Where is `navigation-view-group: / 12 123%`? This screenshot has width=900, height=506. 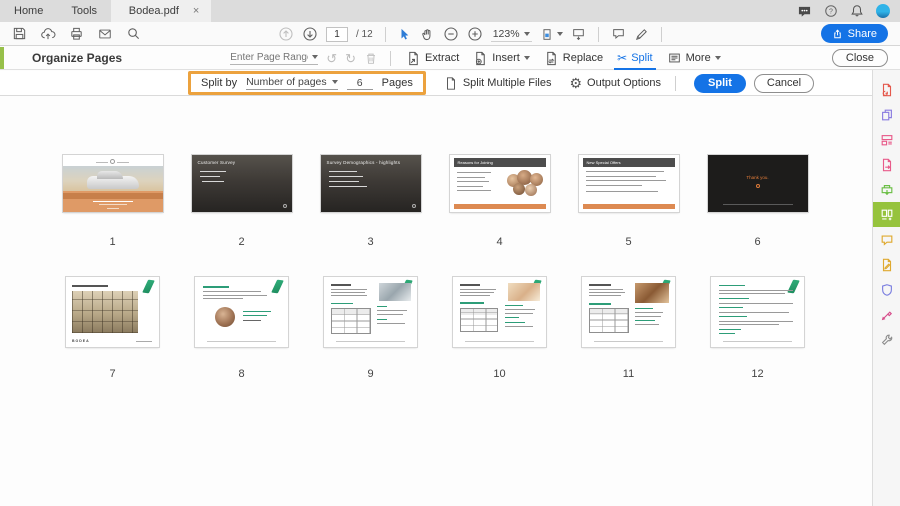 navigation-view-group: / 12 123% is located at coordinates (472, 34).